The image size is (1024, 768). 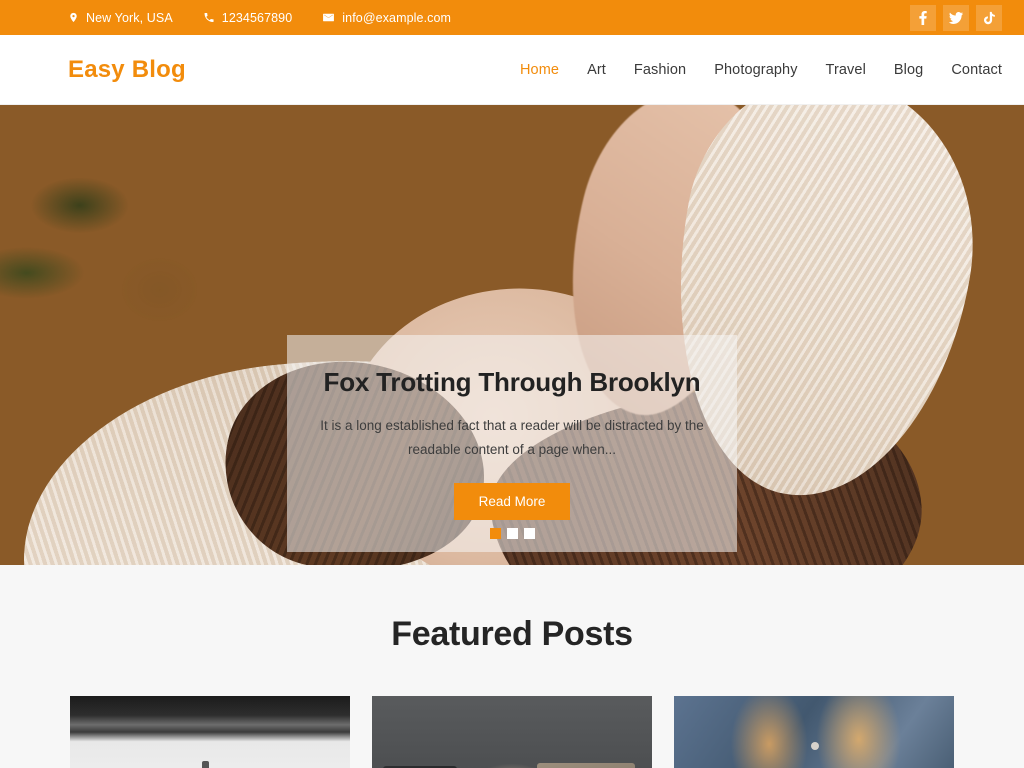 I want to click on tiktok-icon, so click(x=989, y=18).